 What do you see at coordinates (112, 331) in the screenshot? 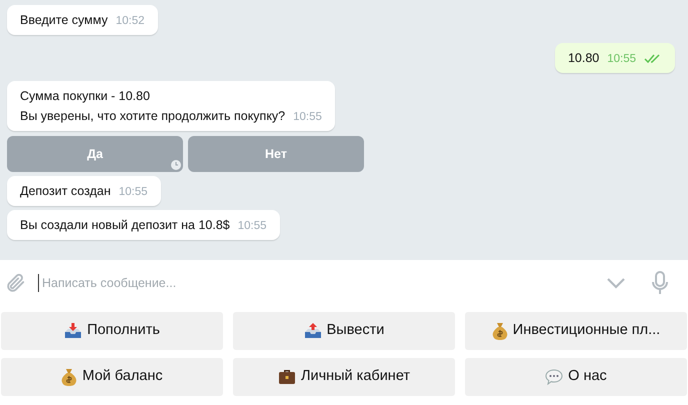
I see `keyboard-button: Пополнить` at bounding box center [112, 331].